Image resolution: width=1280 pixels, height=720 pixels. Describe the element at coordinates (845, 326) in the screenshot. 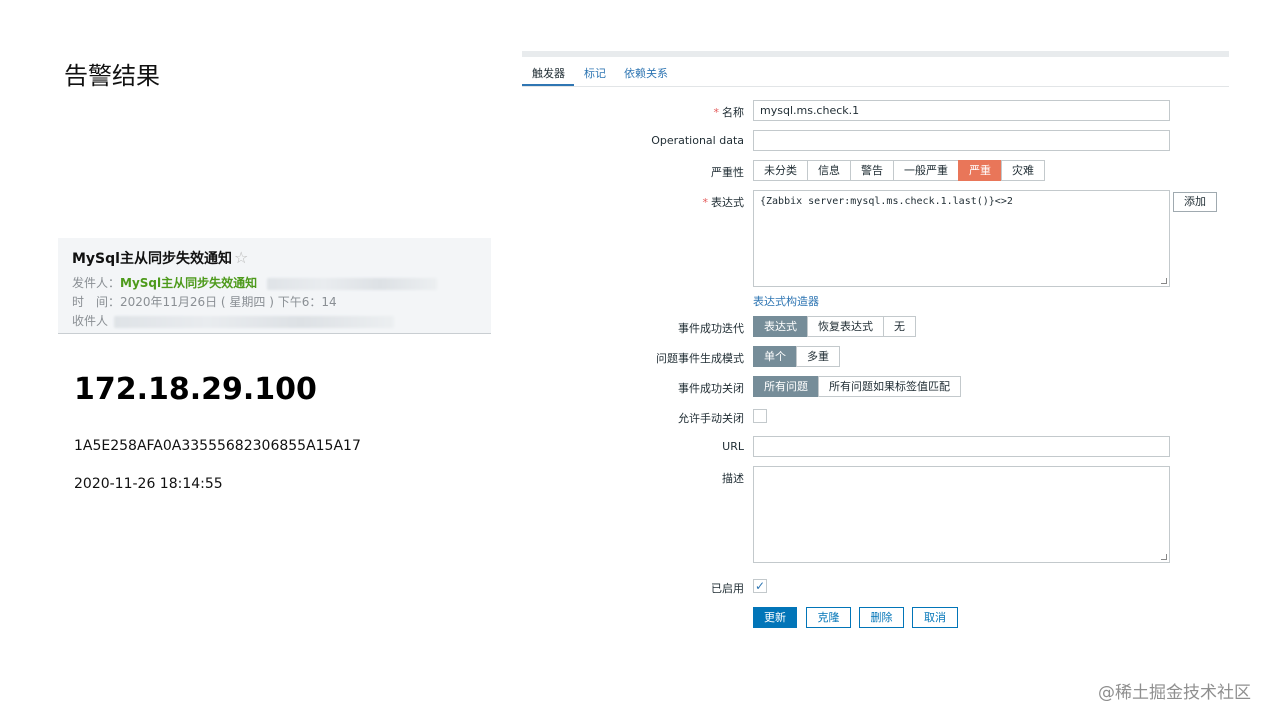

I see `ok-event-recovery-expression: 恢复表达式` at that location.